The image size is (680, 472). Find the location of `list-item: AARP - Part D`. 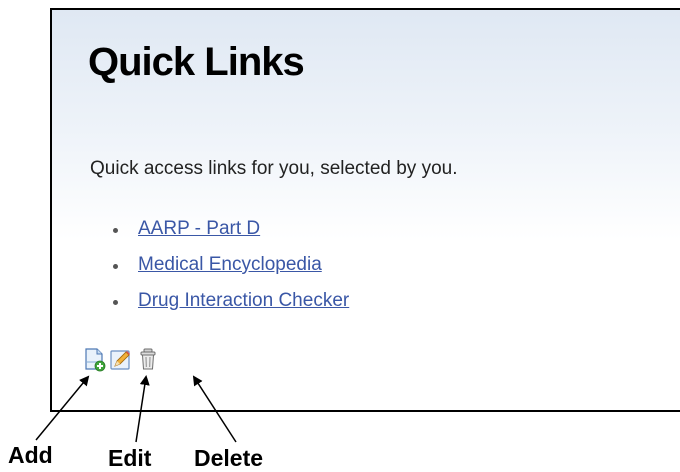

list-item: AARP - Part D is located at coordinates (230, 236).